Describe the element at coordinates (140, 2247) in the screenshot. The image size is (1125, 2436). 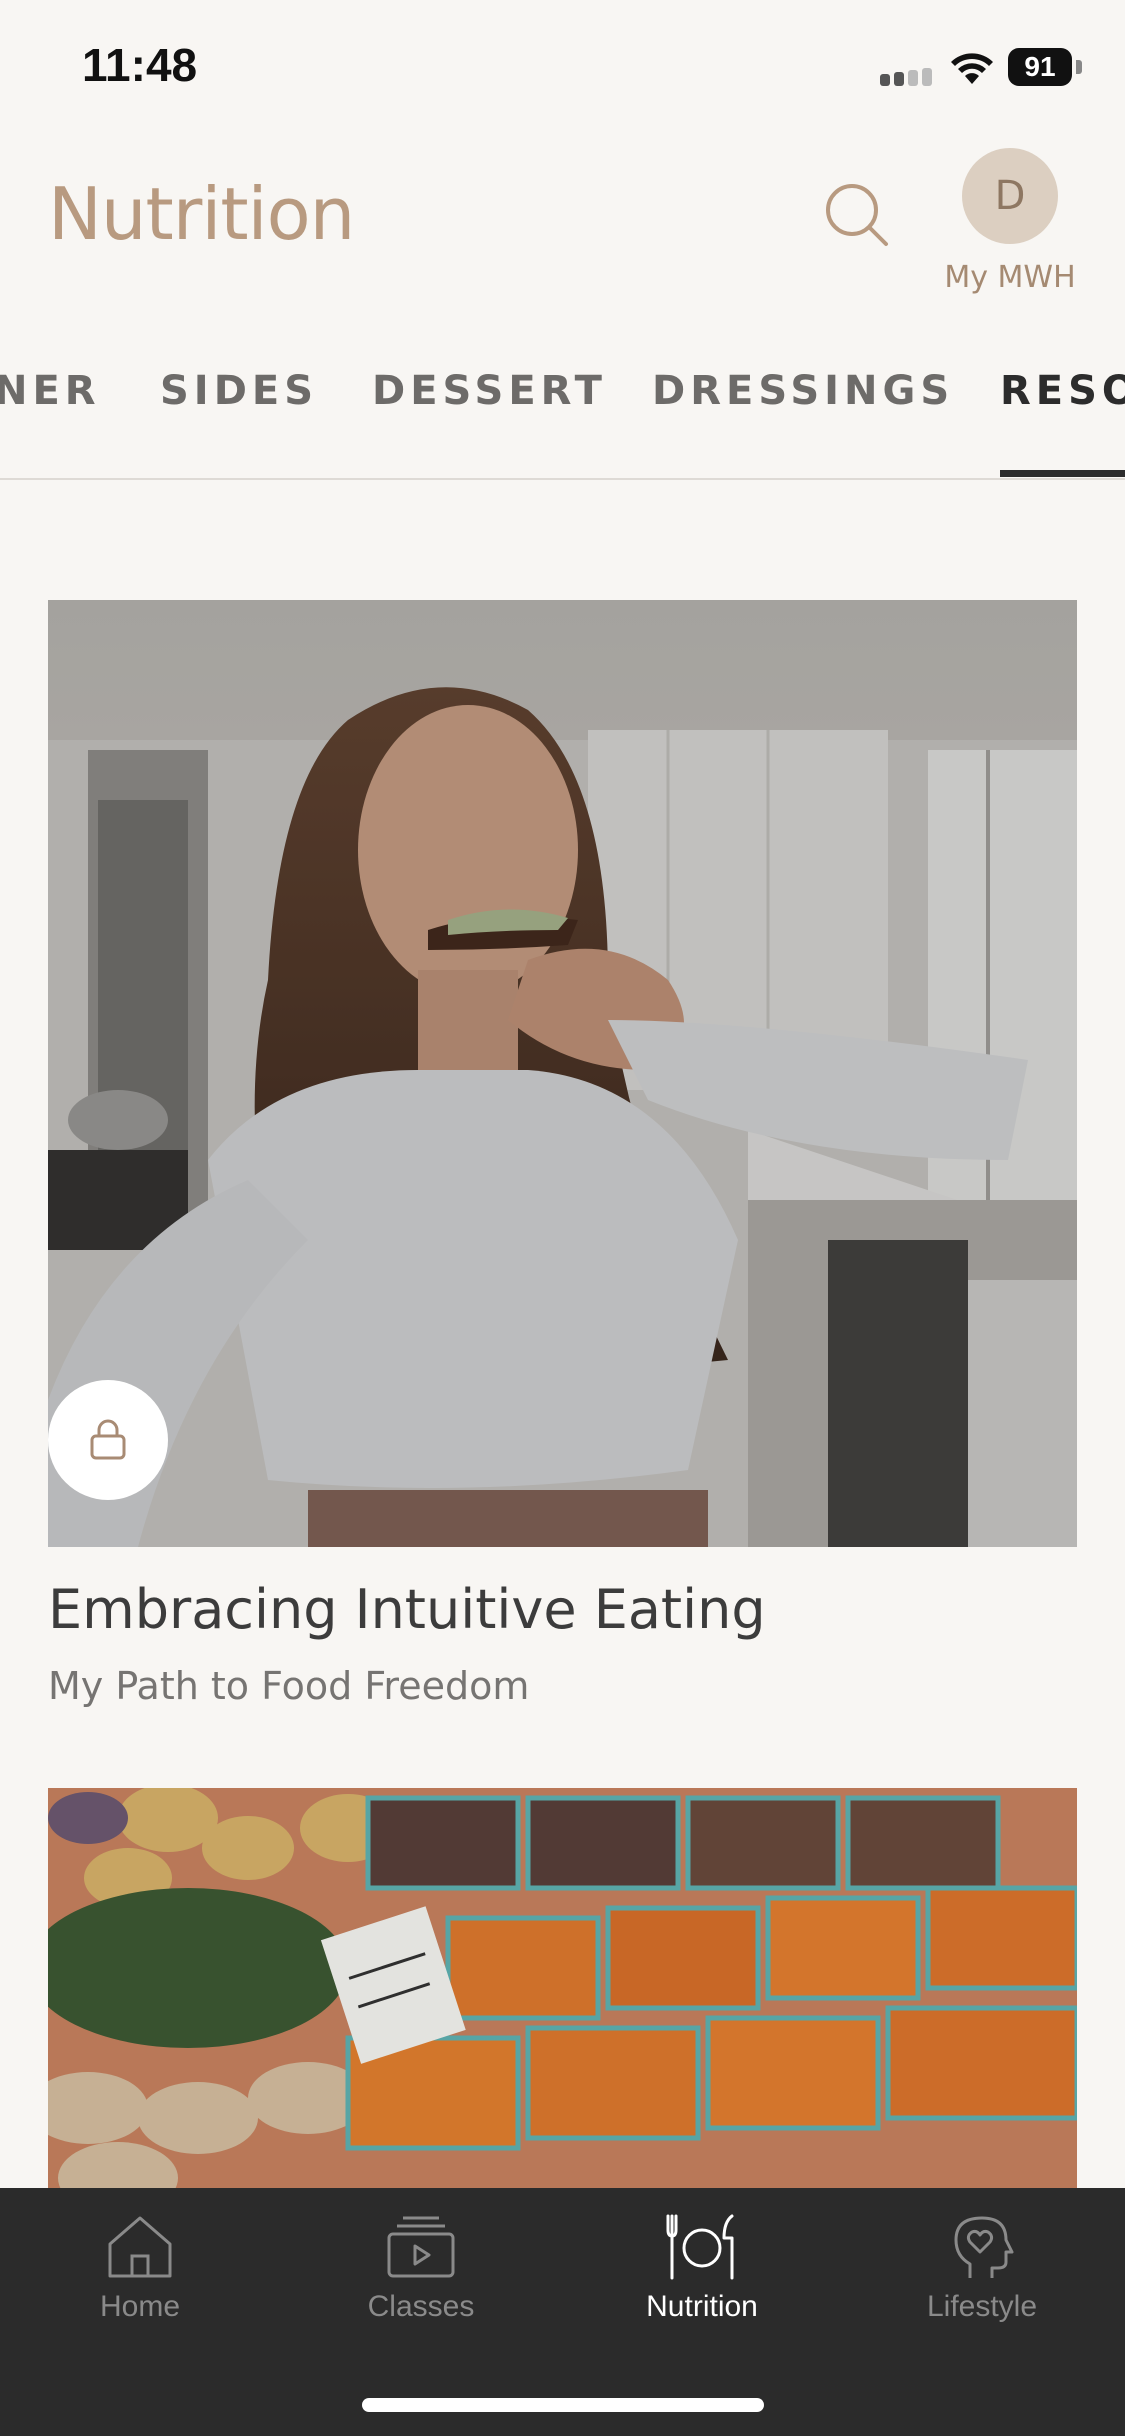
I see `home-icon` at that location.